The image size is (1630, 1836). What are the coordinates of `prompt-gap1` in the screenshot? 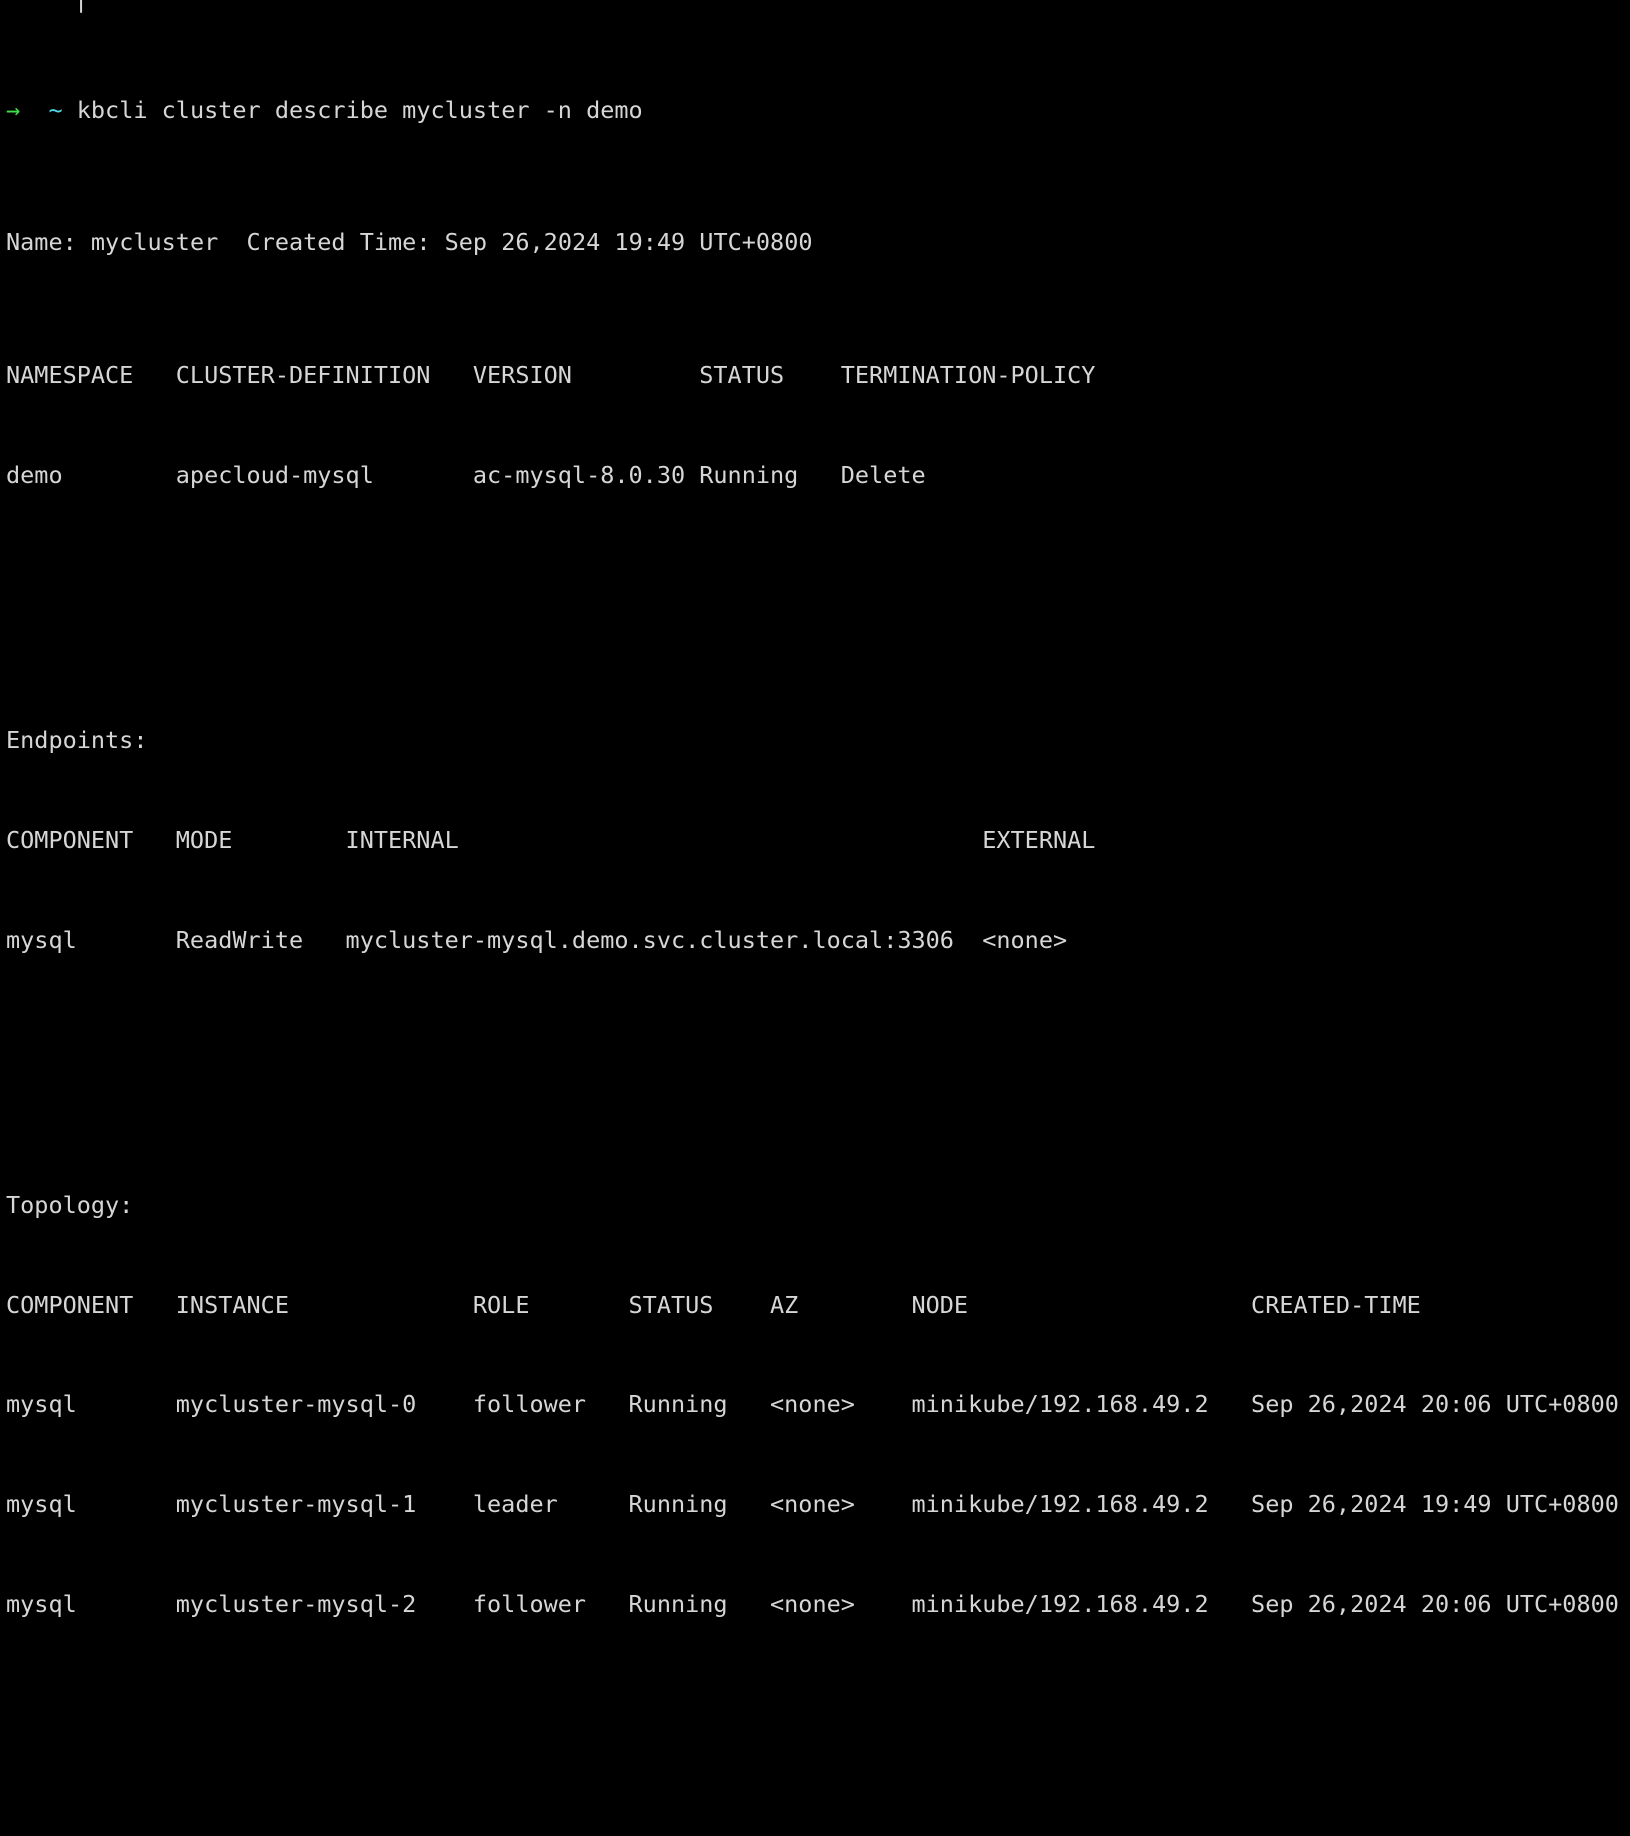 It's located at (34, 110).